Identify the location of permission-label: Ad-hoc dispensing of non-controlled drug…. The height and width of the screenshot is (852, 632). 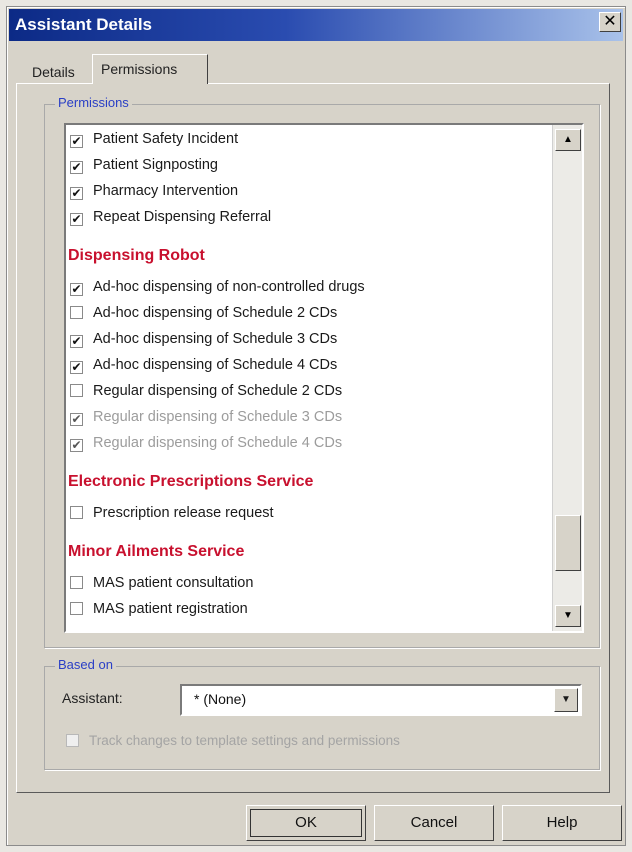
(229, 287).